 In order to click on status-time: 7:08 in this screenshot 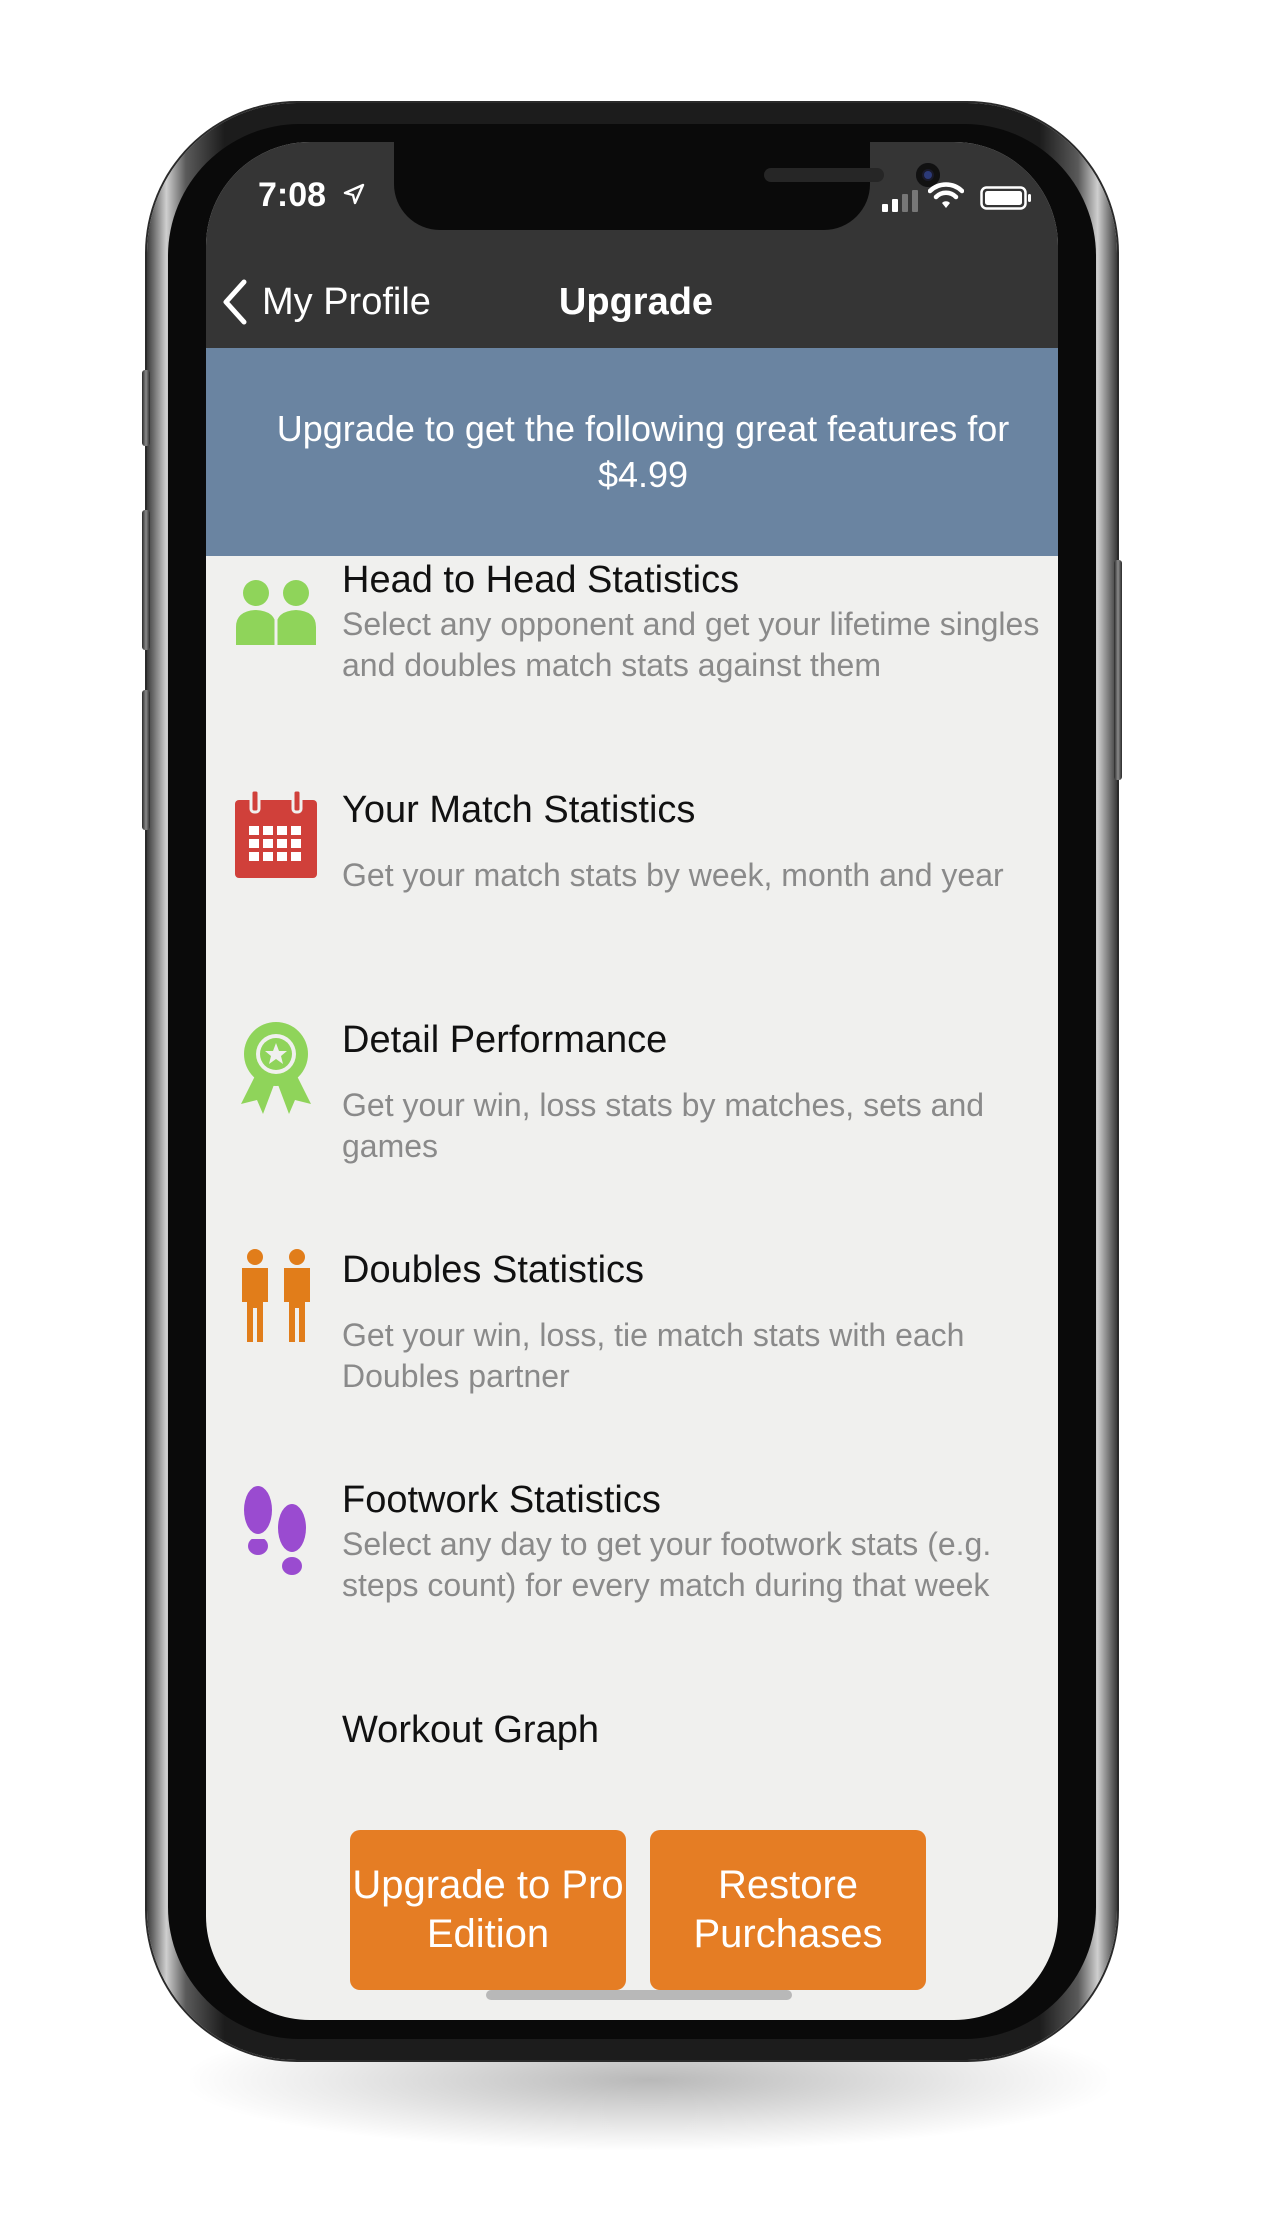, I will do `click(292, 195)`.